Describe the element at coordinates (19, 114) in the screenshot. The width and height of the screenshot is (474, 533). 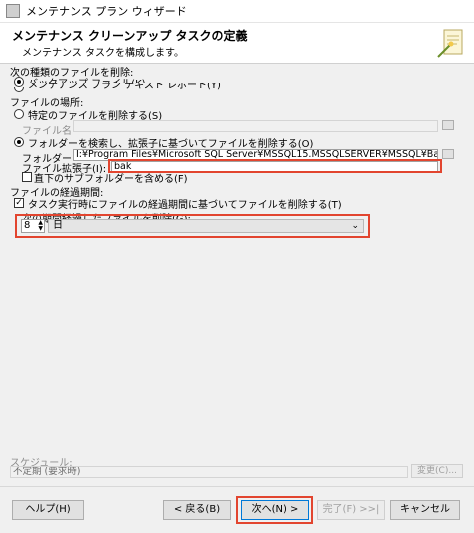
I see `specific-file-radio` at that location.